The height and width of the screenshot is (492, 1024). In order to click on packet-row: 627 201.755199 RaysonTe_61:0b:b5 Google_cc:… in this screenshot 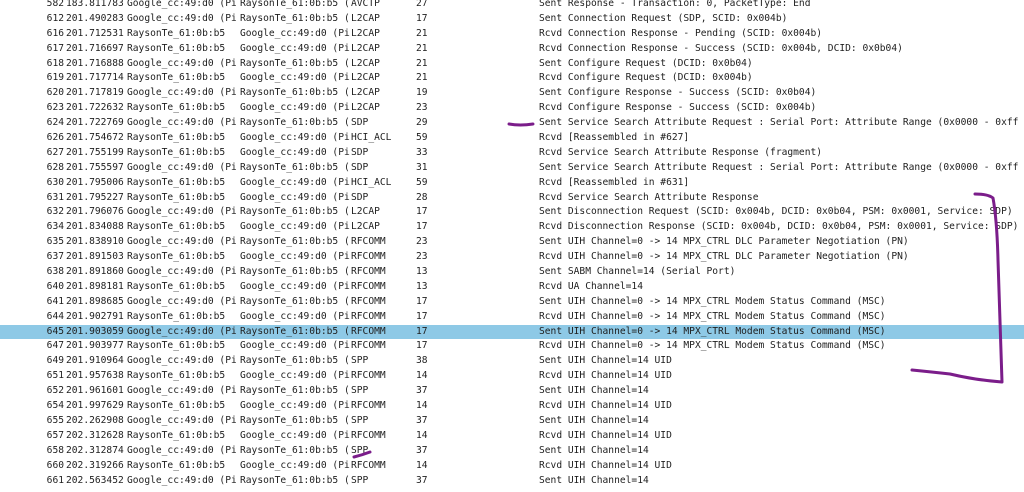, I will do `click(512, 153)`.